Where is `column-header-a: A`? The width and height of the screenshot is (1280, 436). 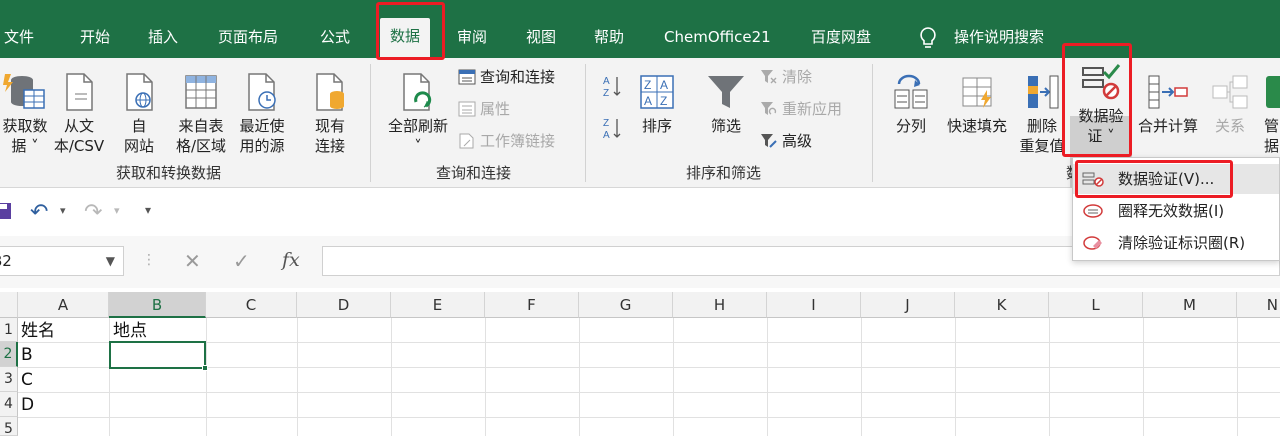
column-header-a: A is located at coordinates (63, 305).